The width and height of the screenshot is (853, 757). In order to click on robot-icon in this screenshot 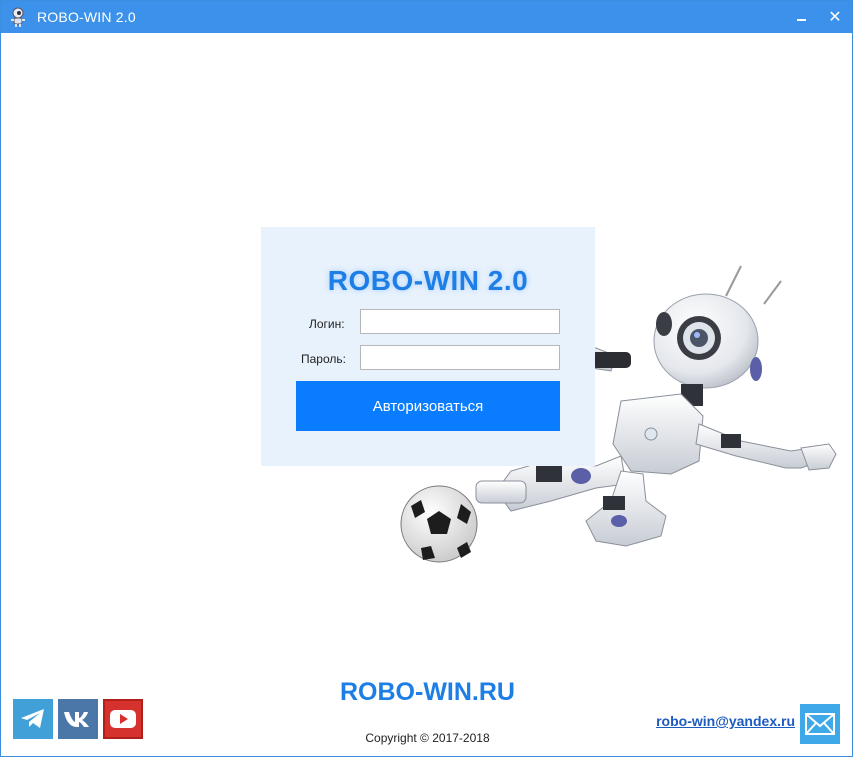, I will do `click(18, 17)`.